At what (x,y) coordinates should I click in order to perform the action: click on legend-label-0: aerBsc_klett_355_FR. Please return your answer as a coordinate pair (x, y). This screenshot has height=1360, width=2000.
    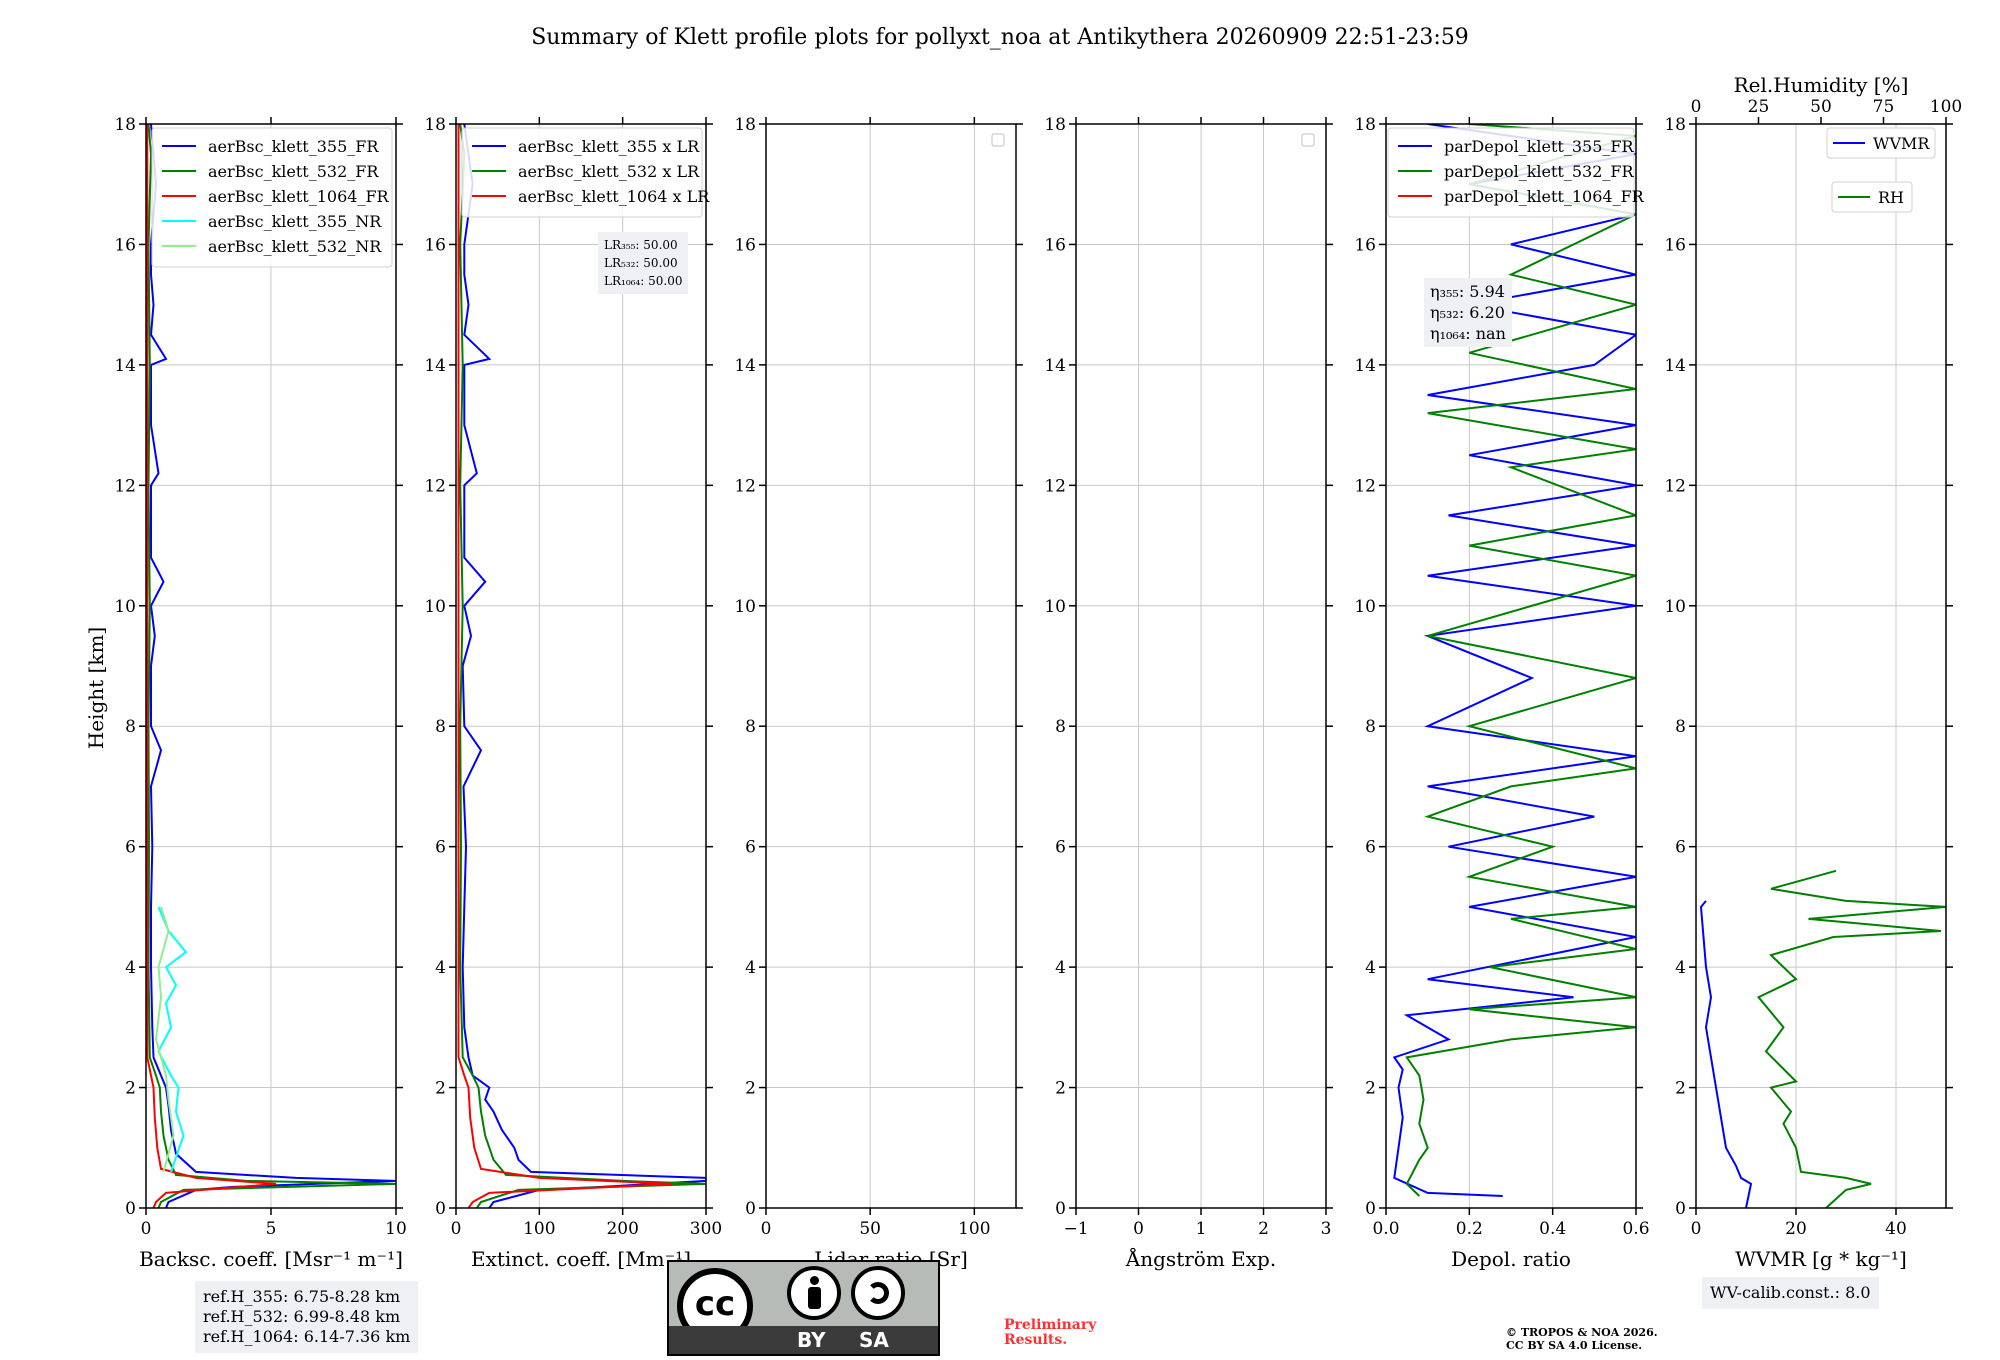
    Looking at the image, I should click on (293, 146).